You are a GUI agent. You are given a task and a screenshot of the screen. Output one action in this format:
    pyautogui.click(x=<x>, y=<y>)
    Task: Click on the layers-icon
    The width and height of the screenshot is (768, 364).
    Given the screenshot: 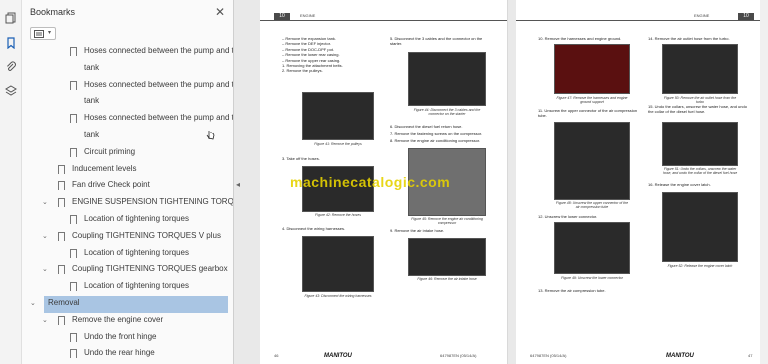 What is the action you would take?
    pyautogui.click(x=11, y=91)
    